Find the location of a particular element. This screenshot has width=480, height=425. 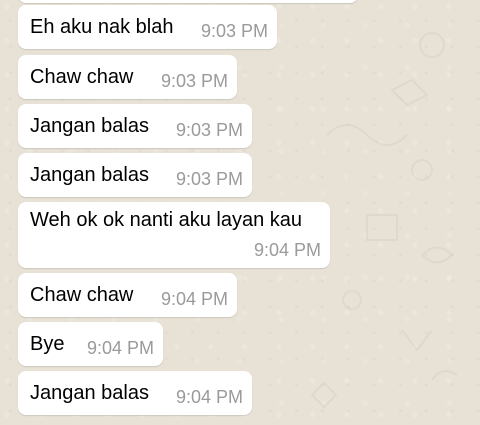

message-bubble: Eh aku nak blah 9:03 PM is located at coordinates (147, 27).